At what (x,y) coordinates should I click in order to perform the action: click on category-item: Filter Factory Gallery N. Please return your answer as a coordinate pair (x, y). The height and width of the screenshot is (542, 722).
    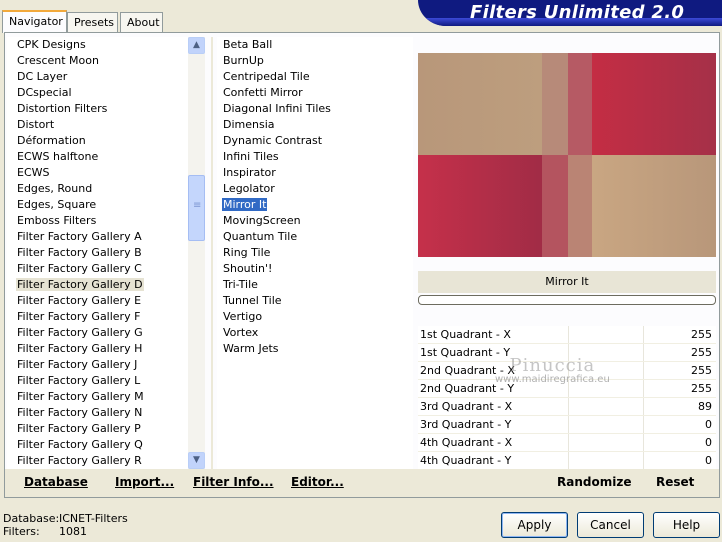
    Looking at the image, I should click on (97, 413).